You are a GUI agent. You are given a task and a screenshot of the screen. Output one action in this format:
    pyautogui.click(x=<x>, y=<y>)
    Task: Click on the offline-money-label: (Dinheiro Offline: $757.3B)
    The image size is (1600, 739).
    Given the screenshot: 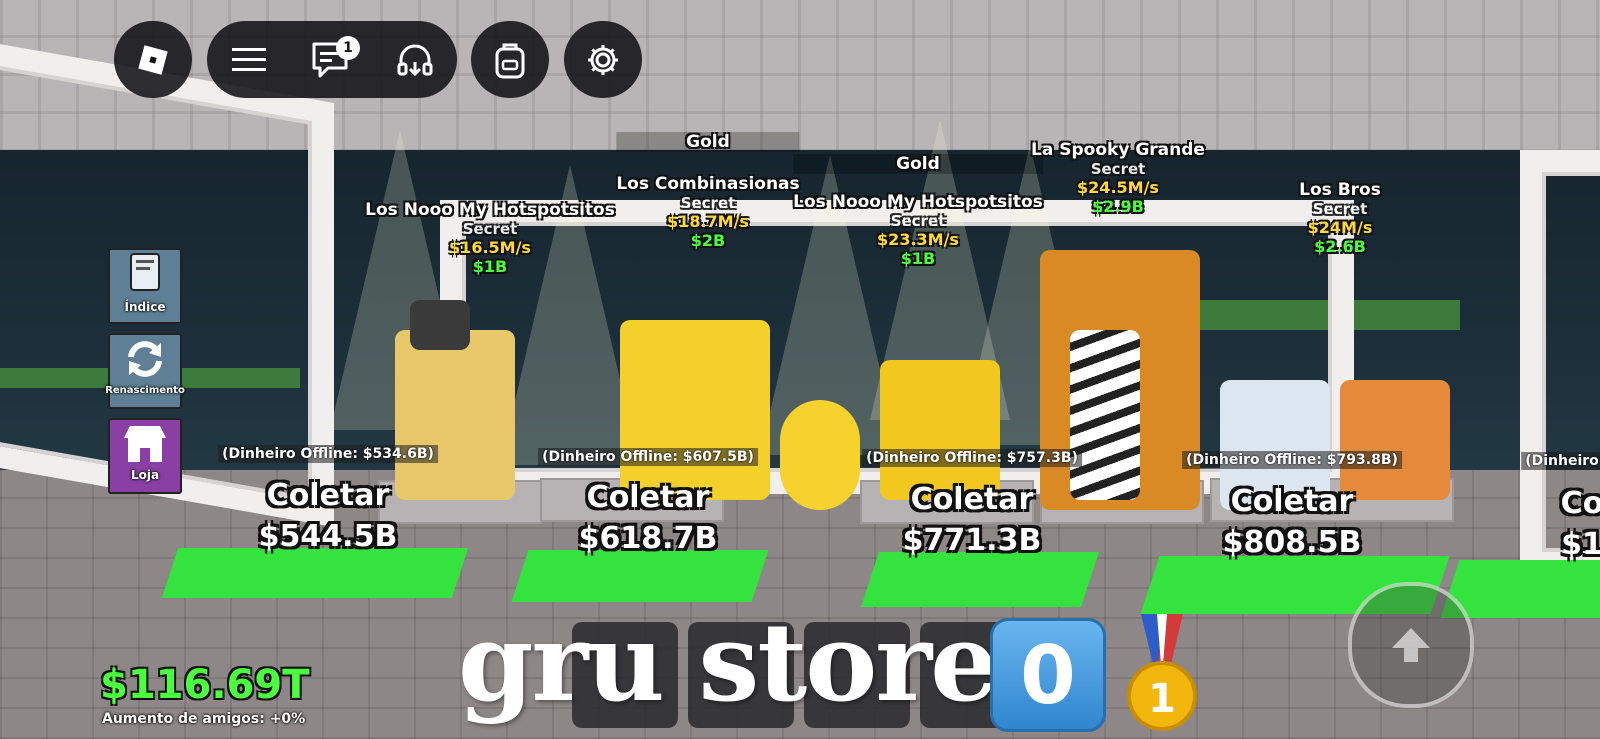 What is the action you would take?
    pyautogui.click(x=972, y=458)
    